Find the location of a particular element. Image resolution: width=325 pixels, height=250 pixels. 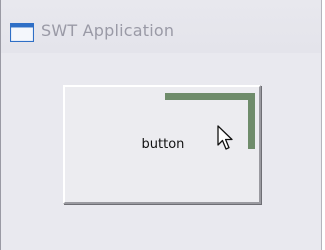

window-title: SWT Application is located at coordinates (108, 30).